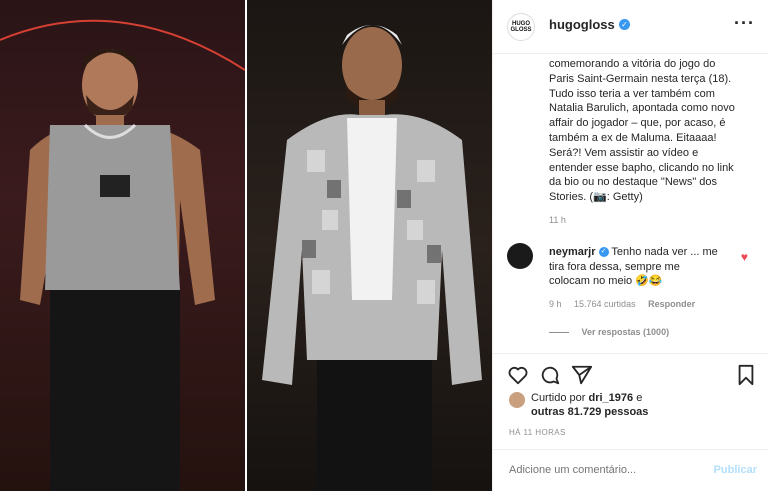  Describe the element at coordinates (604, 470) in the screenshot. I see `comment-input` at that location.